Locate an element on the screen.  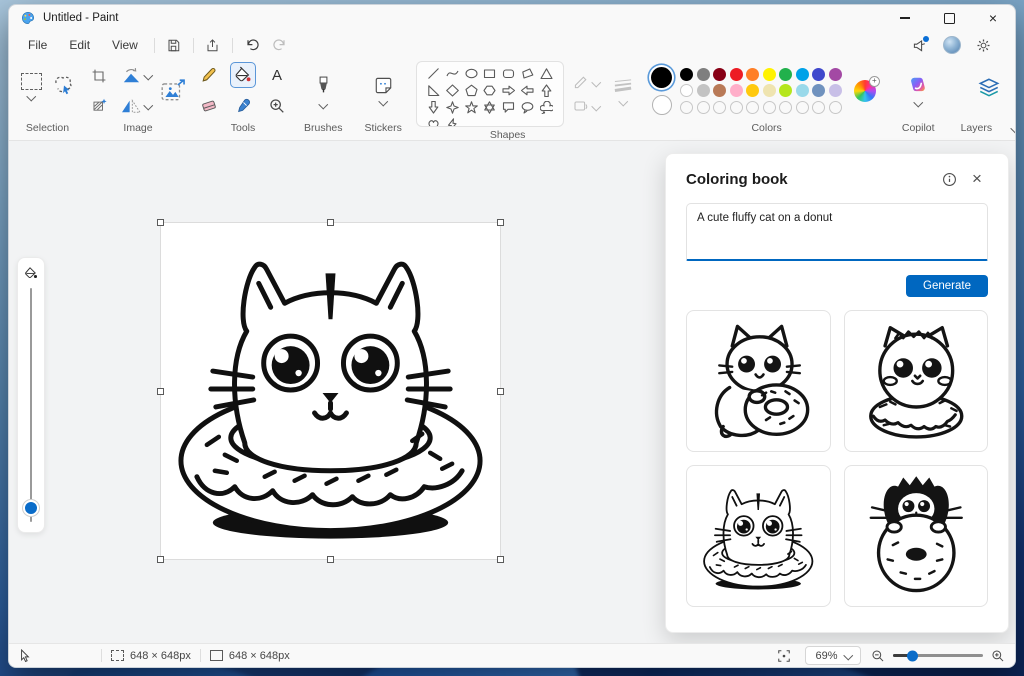
crop-button is located at coordinates (99, 76).